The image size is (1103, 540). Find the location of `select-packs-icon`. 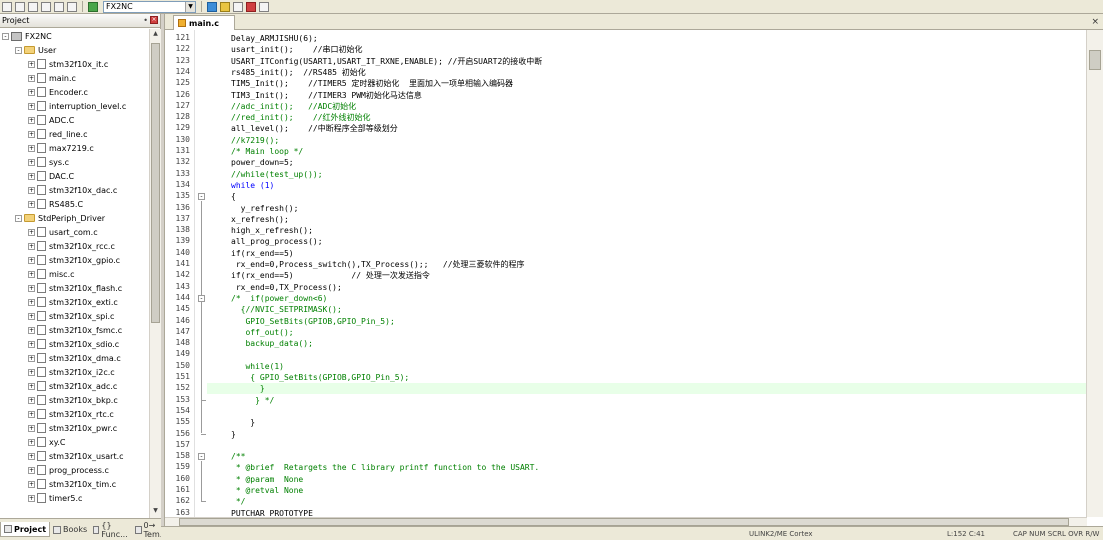

select-packs-icon is located at coordinates (251, 6).